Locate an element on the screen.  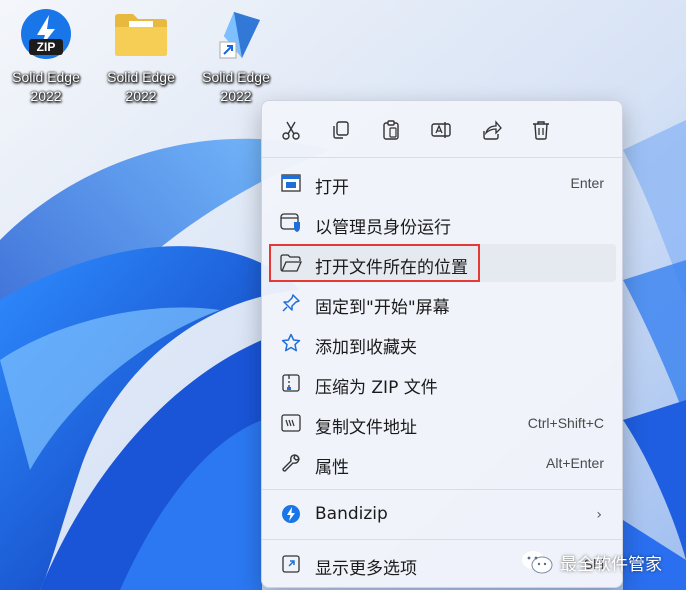
bandizip-zip-icon: ZIP is located at coordinates (46, 34).